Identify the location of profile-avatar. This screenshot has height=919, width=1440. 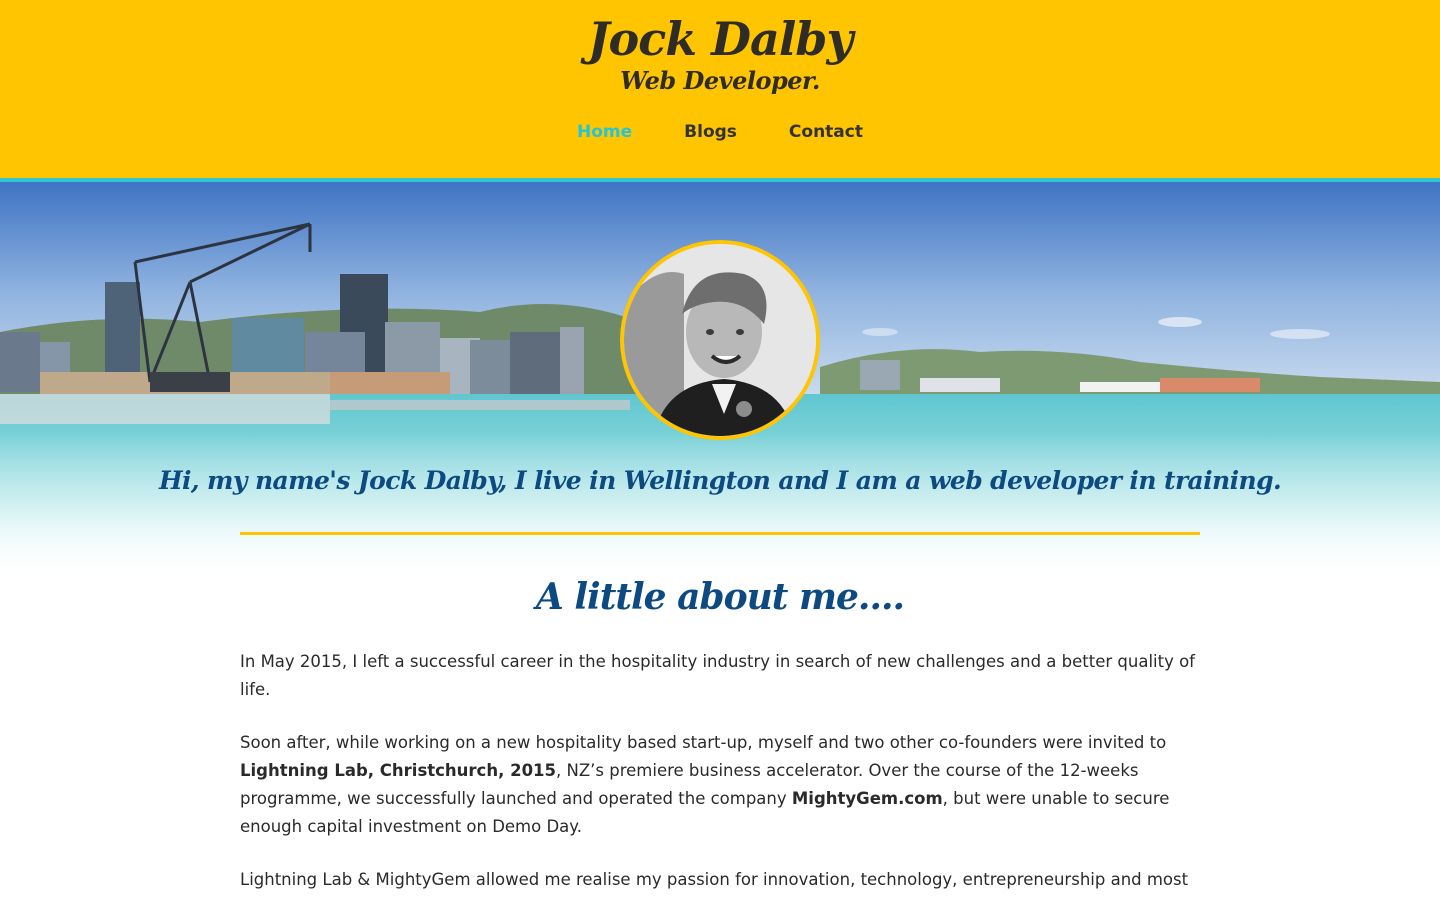
(720, 340).